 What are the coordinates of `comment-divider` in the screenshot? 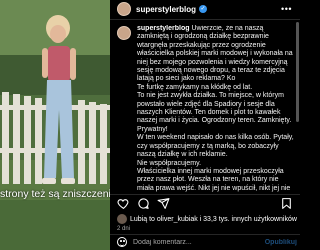 It's located at (205, 234).